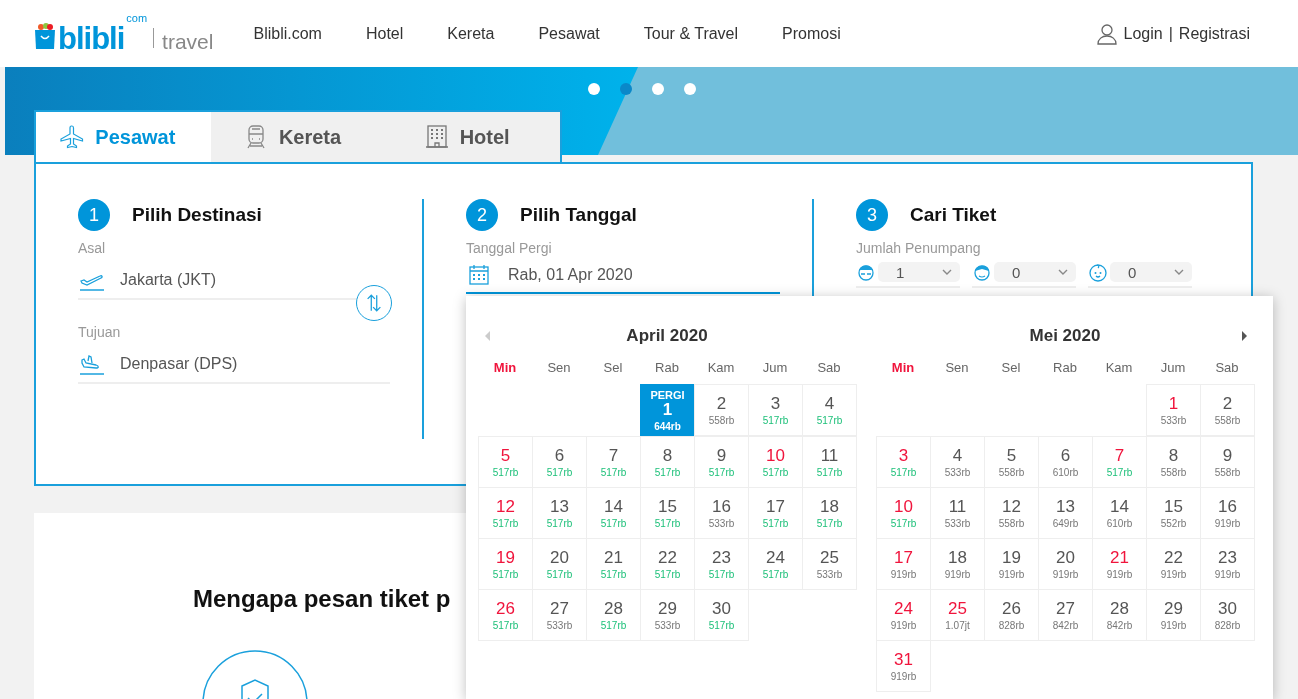 The image size is (1298, 699). What do you see at coordinates (667, 368) in the screenshot?
I see `weekday-label: Rab` at bounding box center [667, 368].